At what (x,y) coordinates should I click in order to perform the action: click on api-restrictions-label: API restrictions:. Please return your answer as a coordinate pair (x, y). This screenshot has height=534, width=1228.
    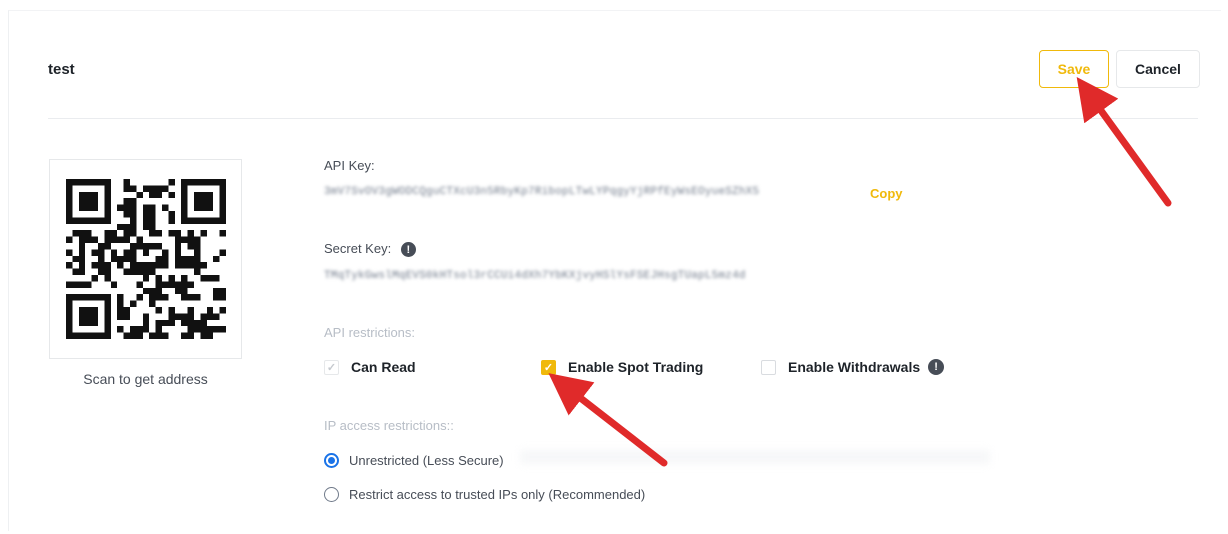
    Looking at the image, I should click on (370, 332).